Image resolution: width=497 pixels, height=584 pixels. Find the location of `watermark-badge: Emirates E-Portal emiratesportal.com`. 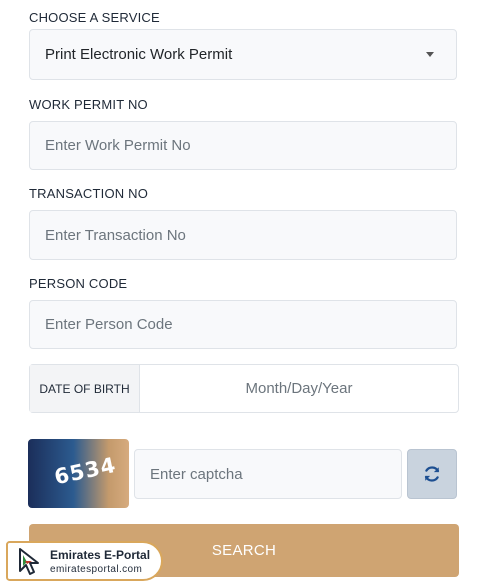

watermark-badge: Emirates E-Portal emiratesportal.com is located at coordinates (84, 561).